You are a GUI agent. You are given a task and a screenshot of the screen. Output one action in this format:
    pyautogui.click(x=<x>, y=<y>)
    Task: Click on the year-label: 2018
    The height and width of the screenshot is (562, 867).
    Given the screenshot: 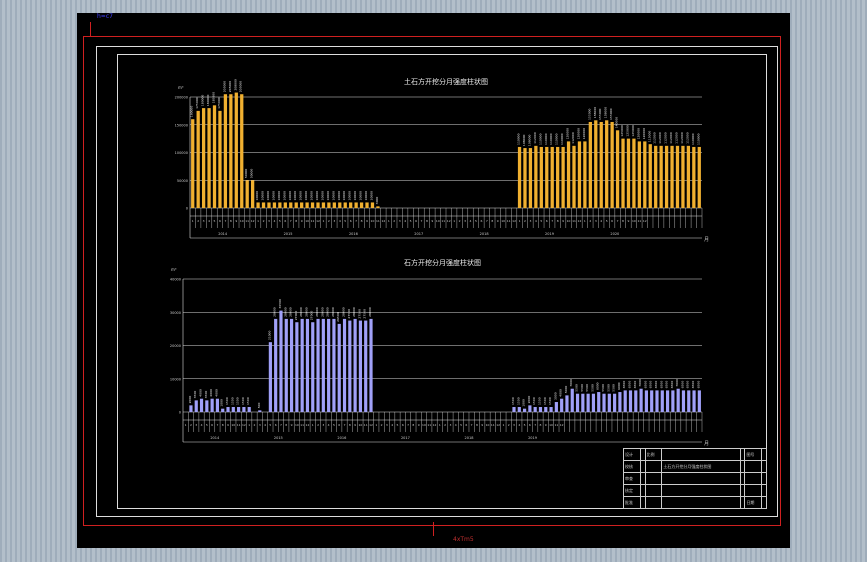 What is the action you would take?
    pyautogui.click(x=484, y=234)
    